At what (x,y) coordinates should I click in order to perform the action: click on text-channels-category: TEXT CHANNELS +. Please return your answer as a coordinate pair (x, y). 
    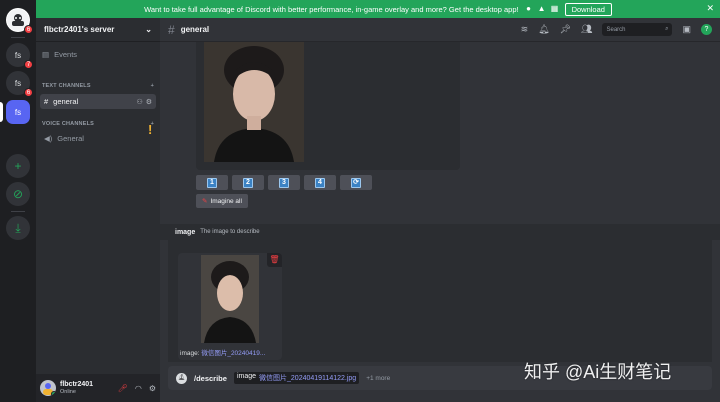
    Looking at the image, I should click on (98, 86).